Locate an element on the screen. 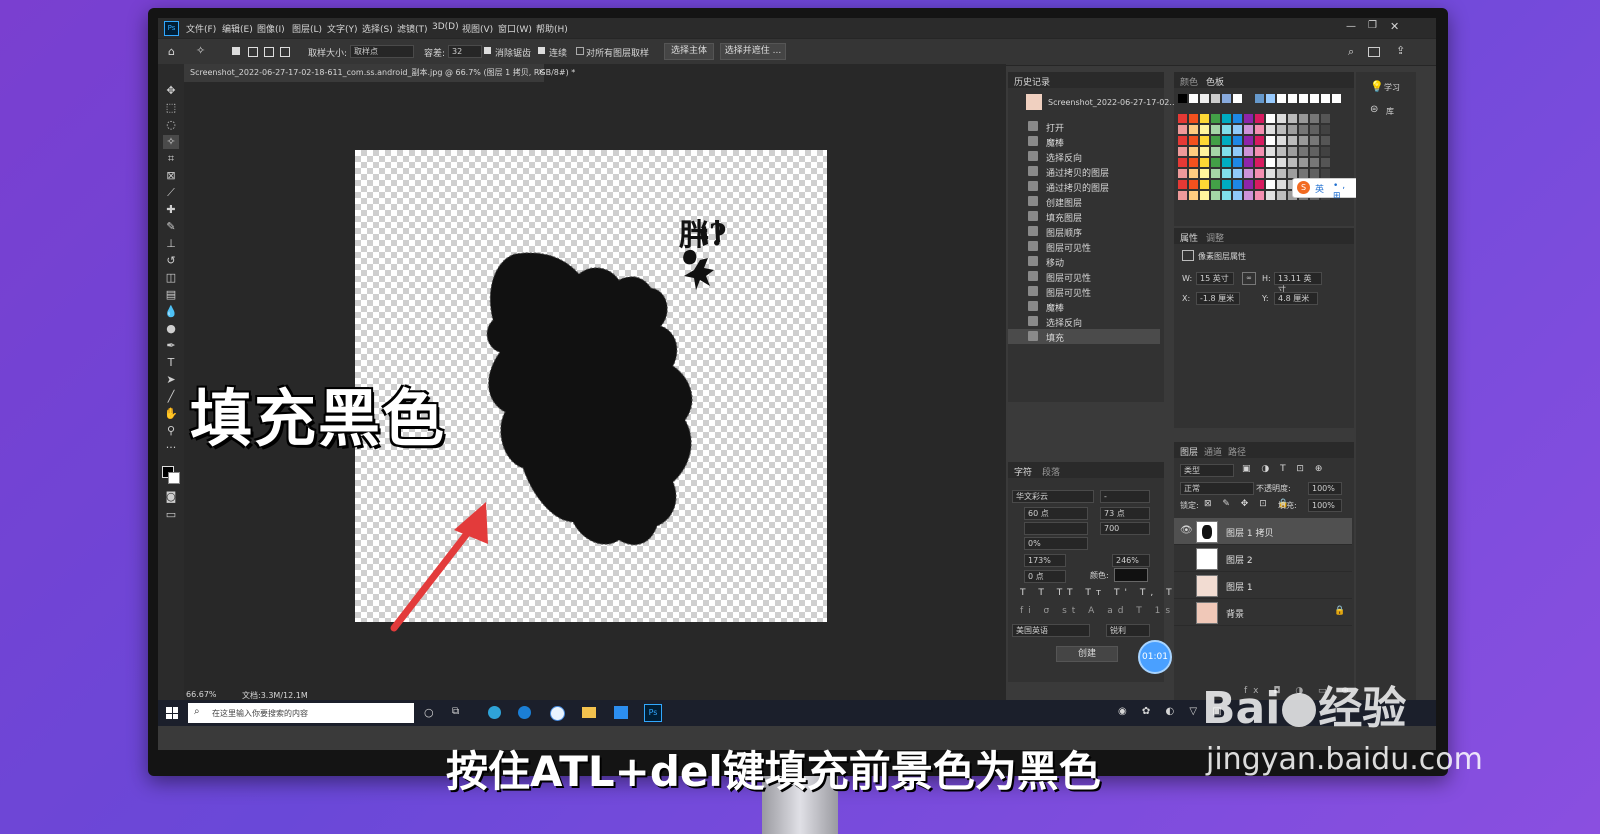 Image resolution: width=1600 pixels, height=834 pixels. line-tool-icon: ╱ is located at coordinates (171, 397).